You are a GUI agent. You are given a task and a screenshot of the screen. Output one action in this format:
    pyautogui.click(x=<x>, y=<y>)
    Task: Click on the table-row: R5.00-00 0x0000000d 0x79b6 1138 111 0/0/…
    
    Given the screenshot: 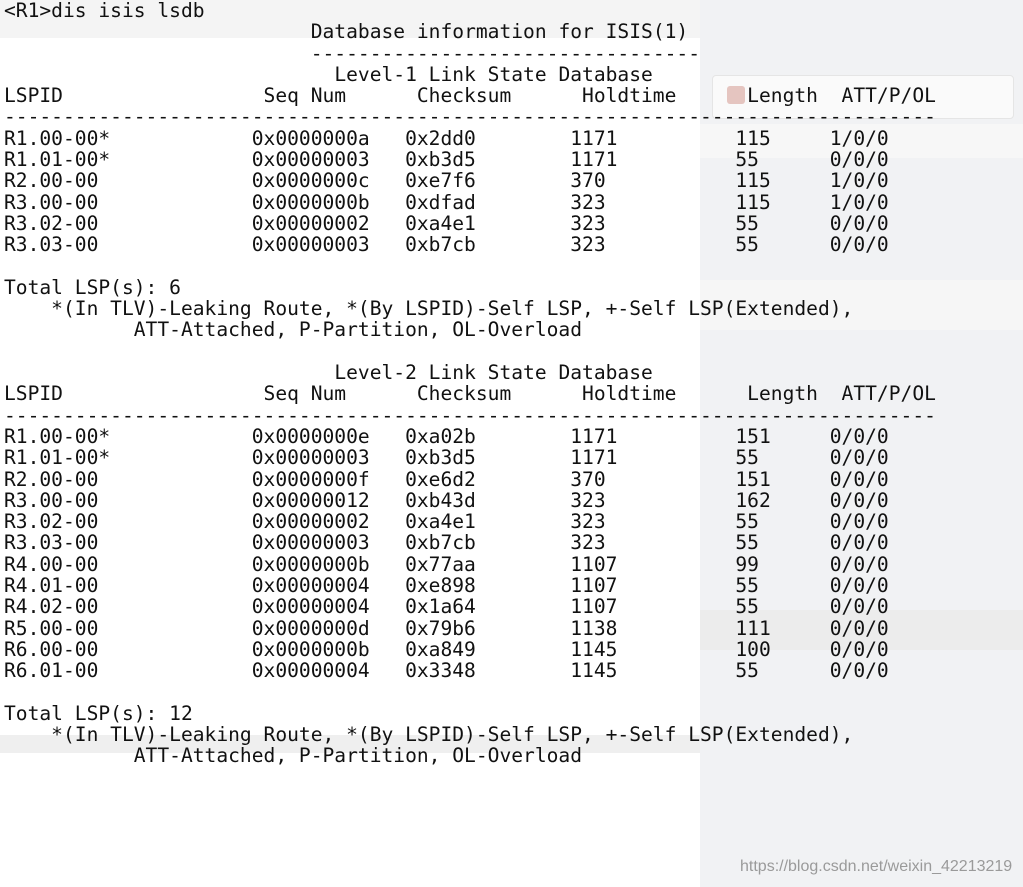 What is the action you would take?
    pyautogui.click(x=446, y=628)
    